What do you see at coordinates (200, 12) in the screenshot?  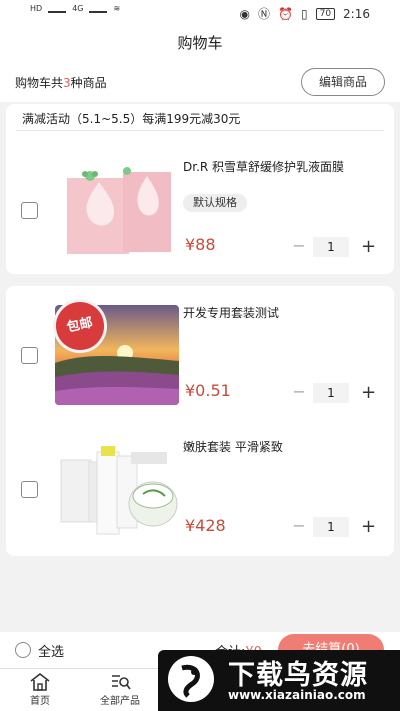 I see `status-bar: HD 4G ≋ ◉ Ⓝ ⏰ ▯ 70 2:16` at bounding box center [200, 12].